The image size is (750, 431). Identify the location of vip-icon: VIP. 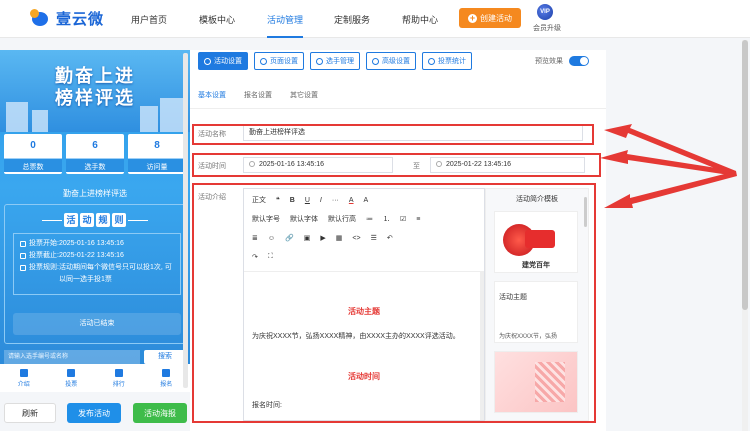
(545, 12).